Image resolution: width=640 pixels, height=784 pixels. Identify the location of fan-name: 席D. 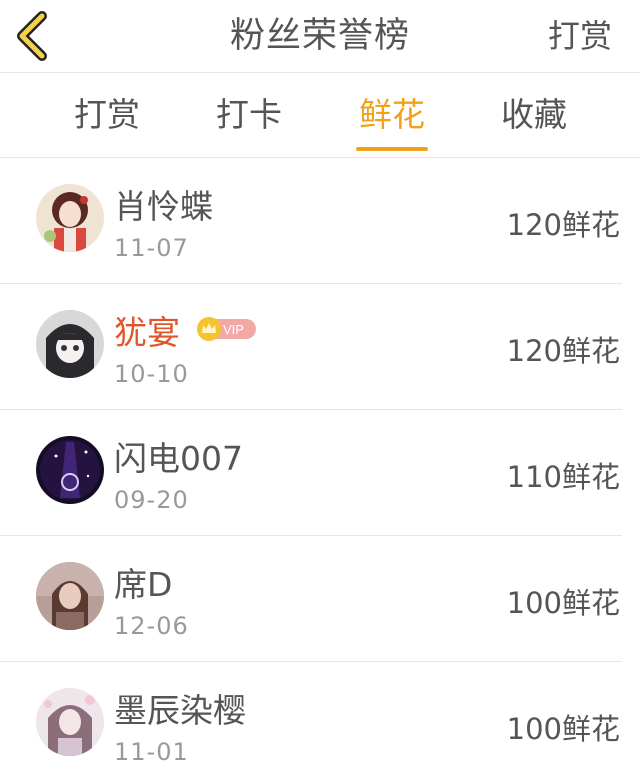
(143, 584).